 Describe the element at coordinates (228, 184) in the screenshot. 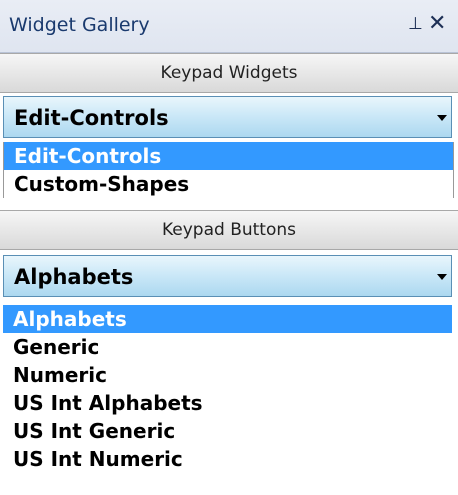

I see `list-item-custom-shapes: Custom-Shapes` at that location.